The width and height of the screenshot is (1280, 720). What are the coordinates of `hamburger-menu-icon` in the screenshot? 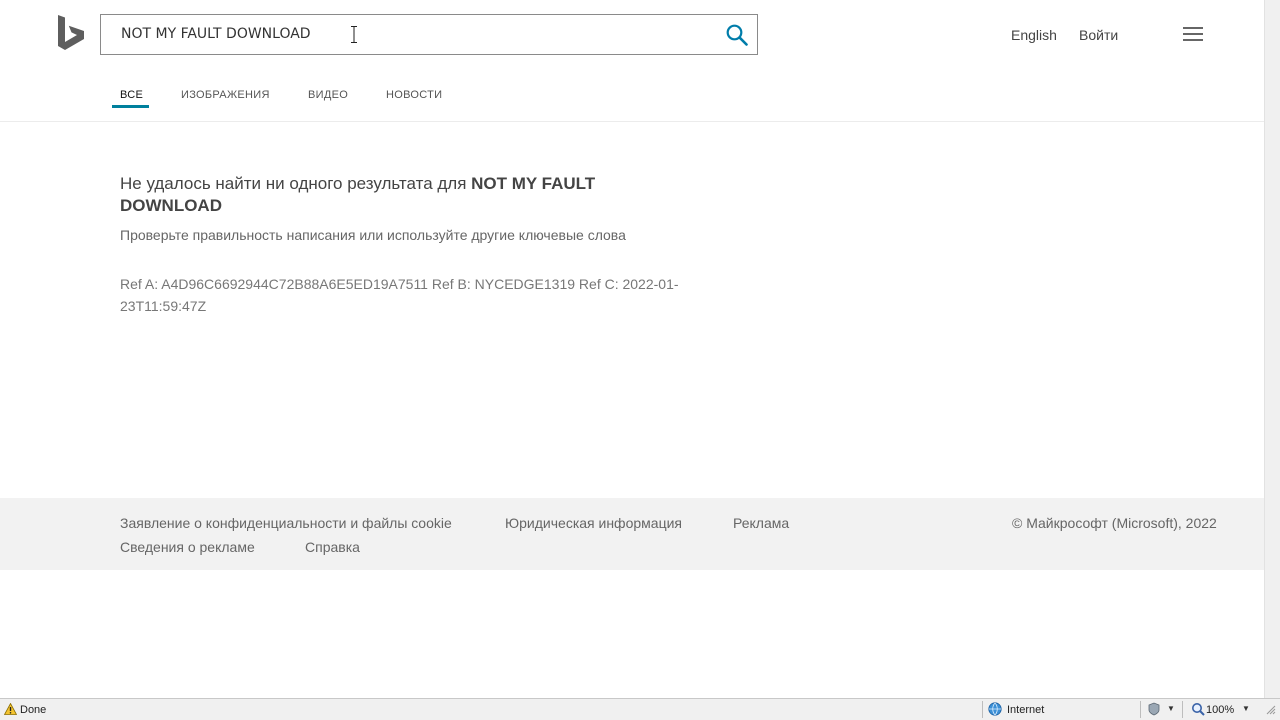 It's located at (1193, 34).